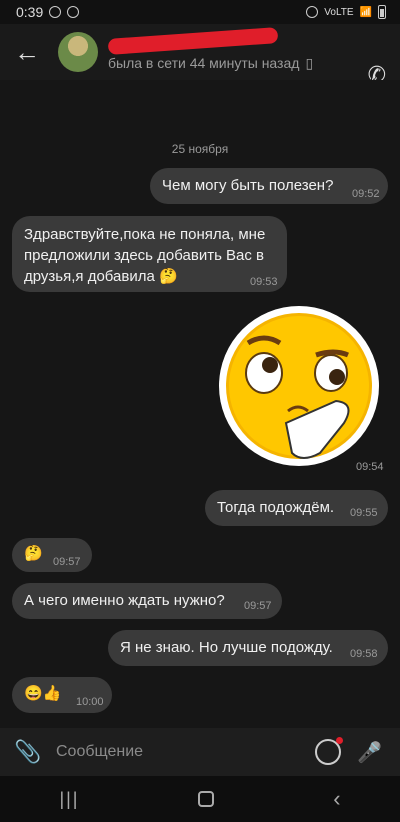 Image resolution: width=400 pixels, height=822 pixels. I want to click on message-text: Чем могу быть полезен?, so click(248, 185).